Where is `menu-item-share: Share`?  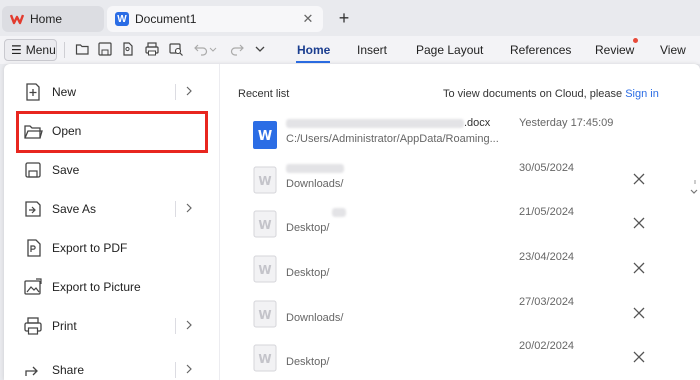
menu-item-share: Share is located at coordinates (111, 366).